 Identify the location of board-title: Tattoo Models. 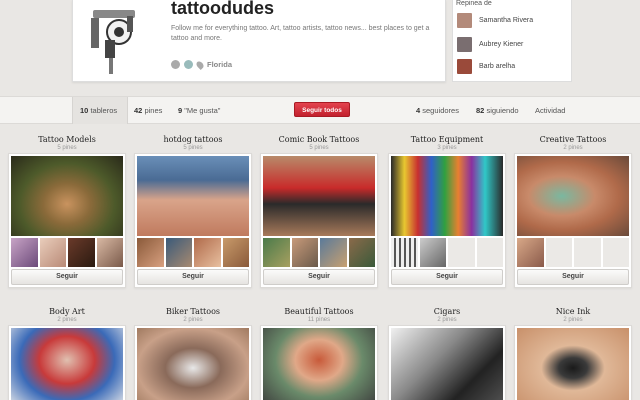
(67, 139).